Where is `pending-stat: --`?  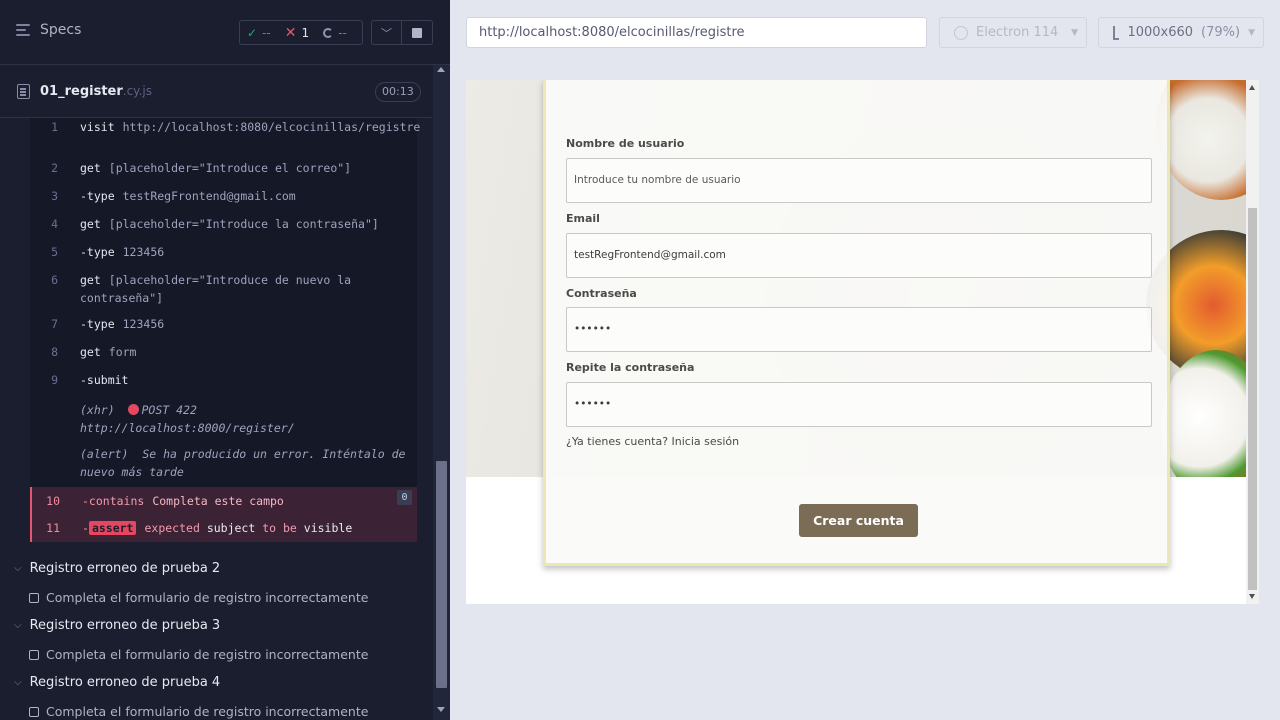
pending-stat: -- is located at coordinates (335, 33).